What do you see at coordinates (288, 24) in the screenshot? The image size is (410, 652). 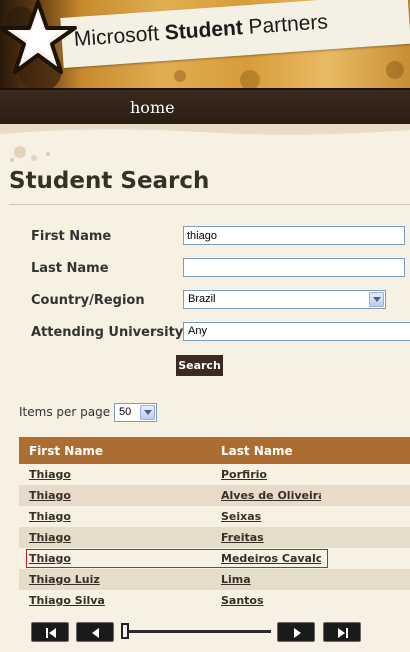 I see `logo-suffix: Partners` at bounding box center [288, 24].